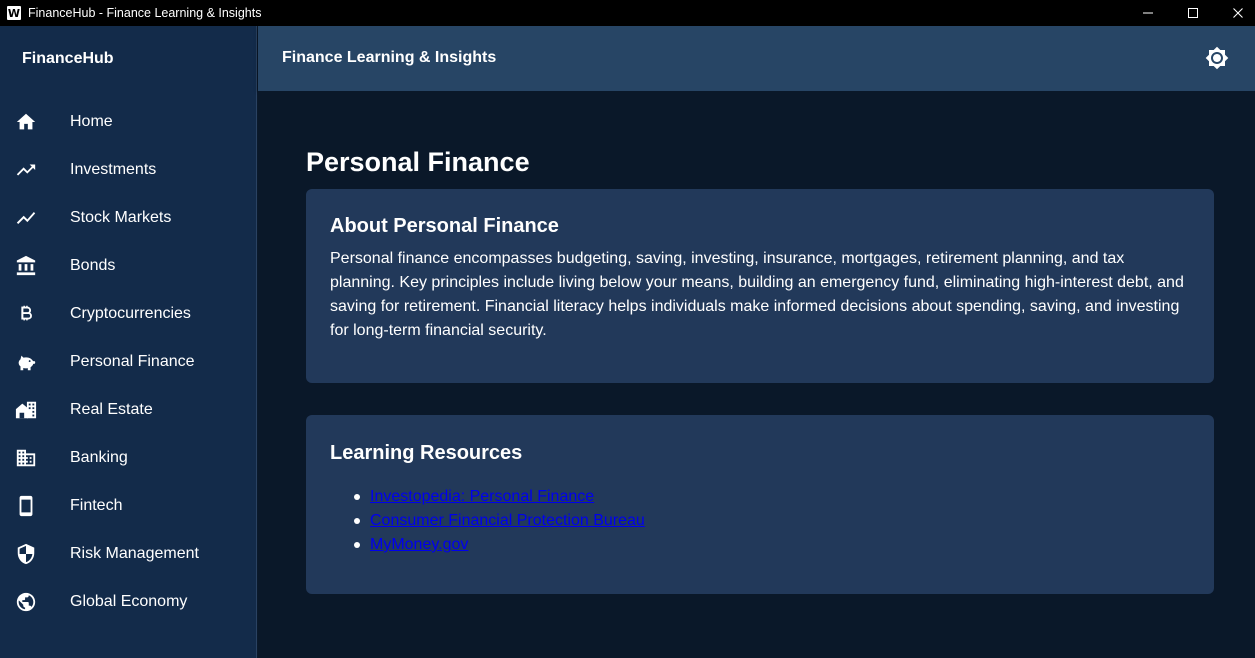  What do you see at coordinates (426, 453) in the screenshot?
I see `resources-card-title: Learning Resources` at bounding box center [426, 453].